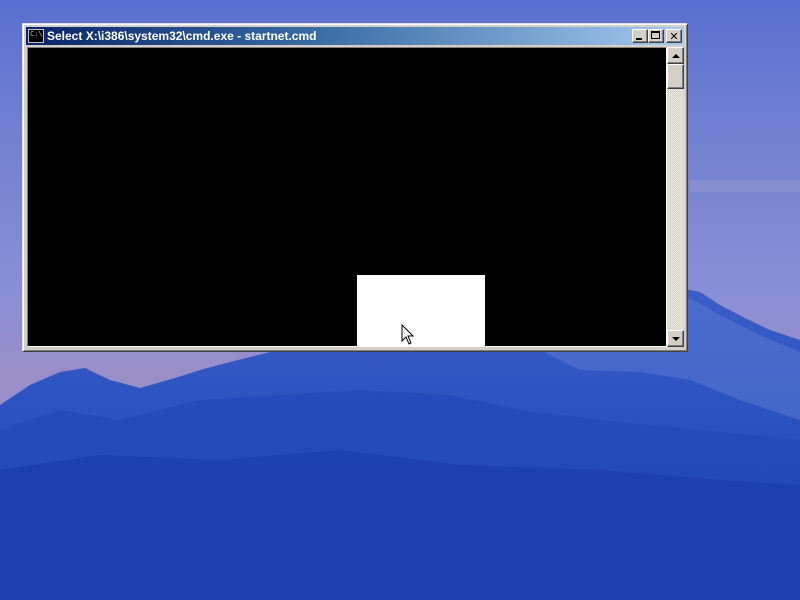 This screenshot has height=600, width=800. I want to click on scroll-thumb, so click(675, 76).